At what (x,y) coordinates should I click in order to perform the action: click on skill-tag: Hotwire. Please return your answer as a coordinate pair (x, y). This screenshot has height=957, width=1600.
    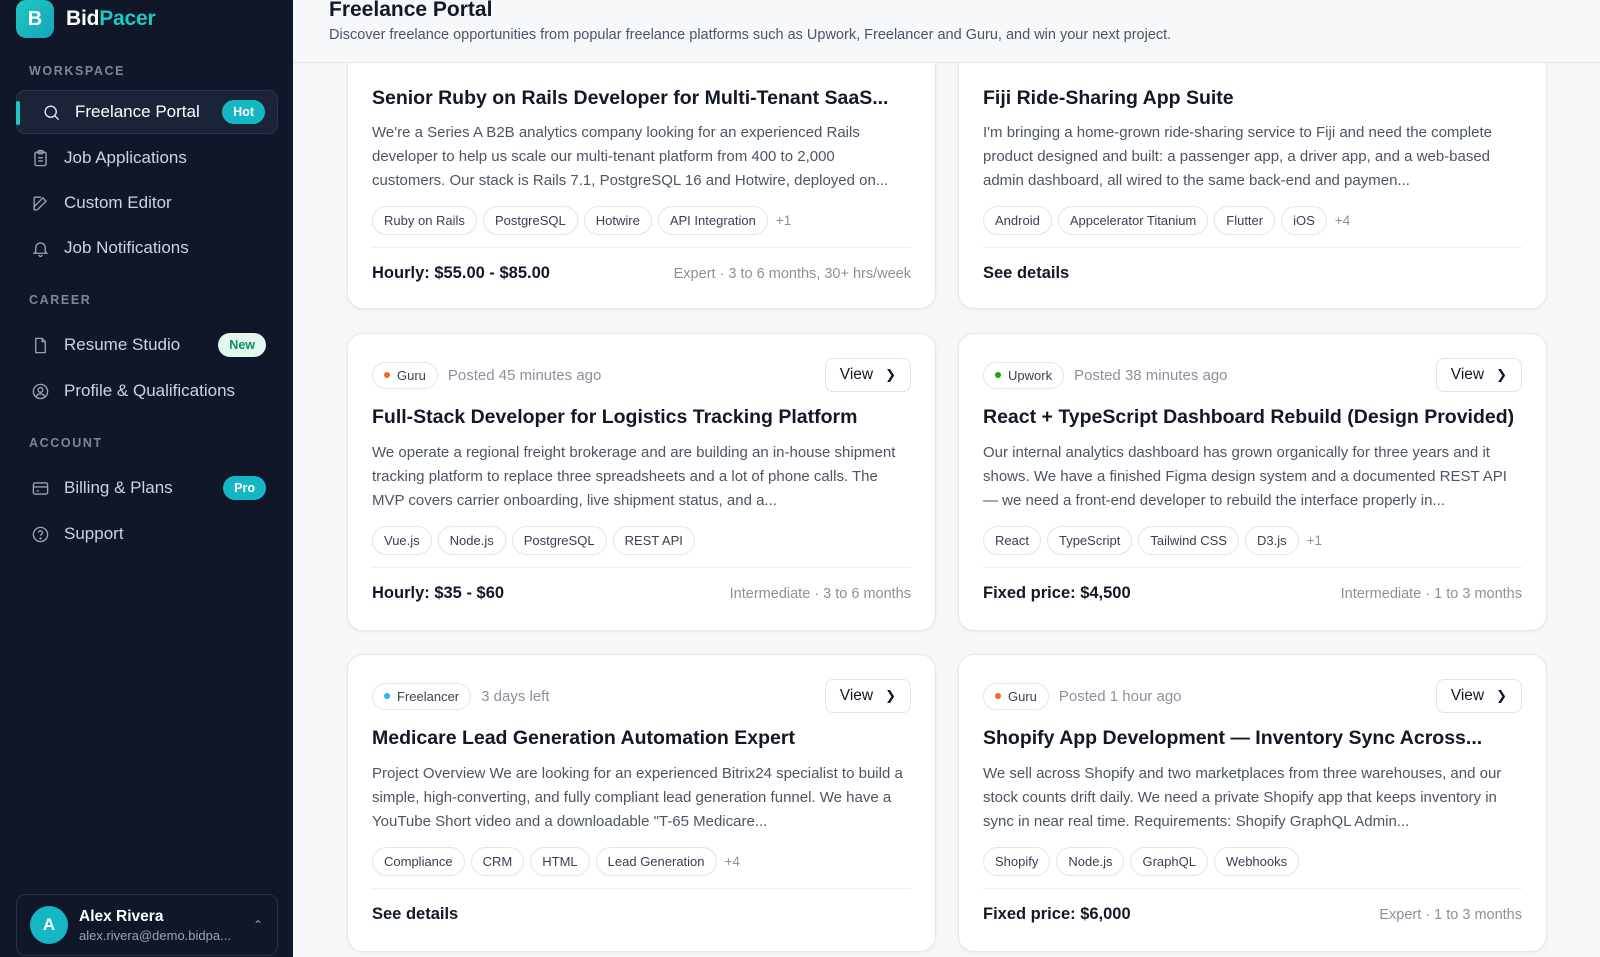
    Looking at the image, I should click on (617, 220).